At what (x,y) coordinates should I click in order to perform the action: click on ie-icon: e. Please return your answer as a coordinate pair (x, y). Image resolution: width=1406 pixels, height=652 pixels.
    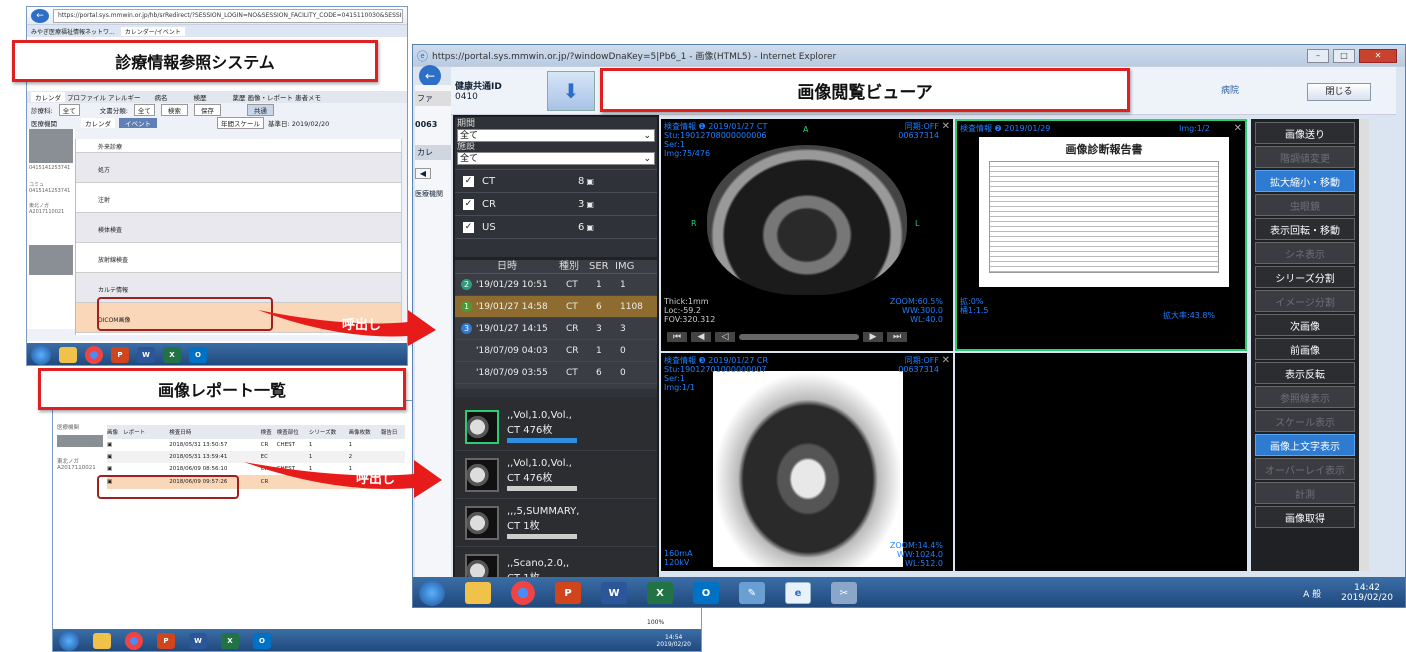
    Looking at the image, I should click on (798, 593).